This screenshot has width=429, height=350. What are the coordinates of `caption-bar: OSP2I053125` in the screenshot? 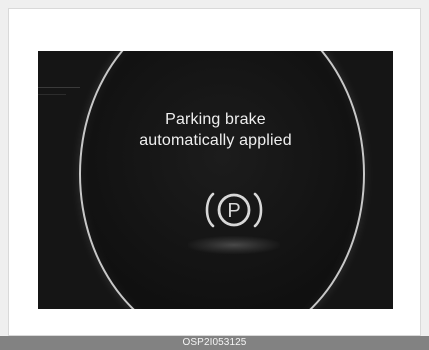 It's located at (214, 343).